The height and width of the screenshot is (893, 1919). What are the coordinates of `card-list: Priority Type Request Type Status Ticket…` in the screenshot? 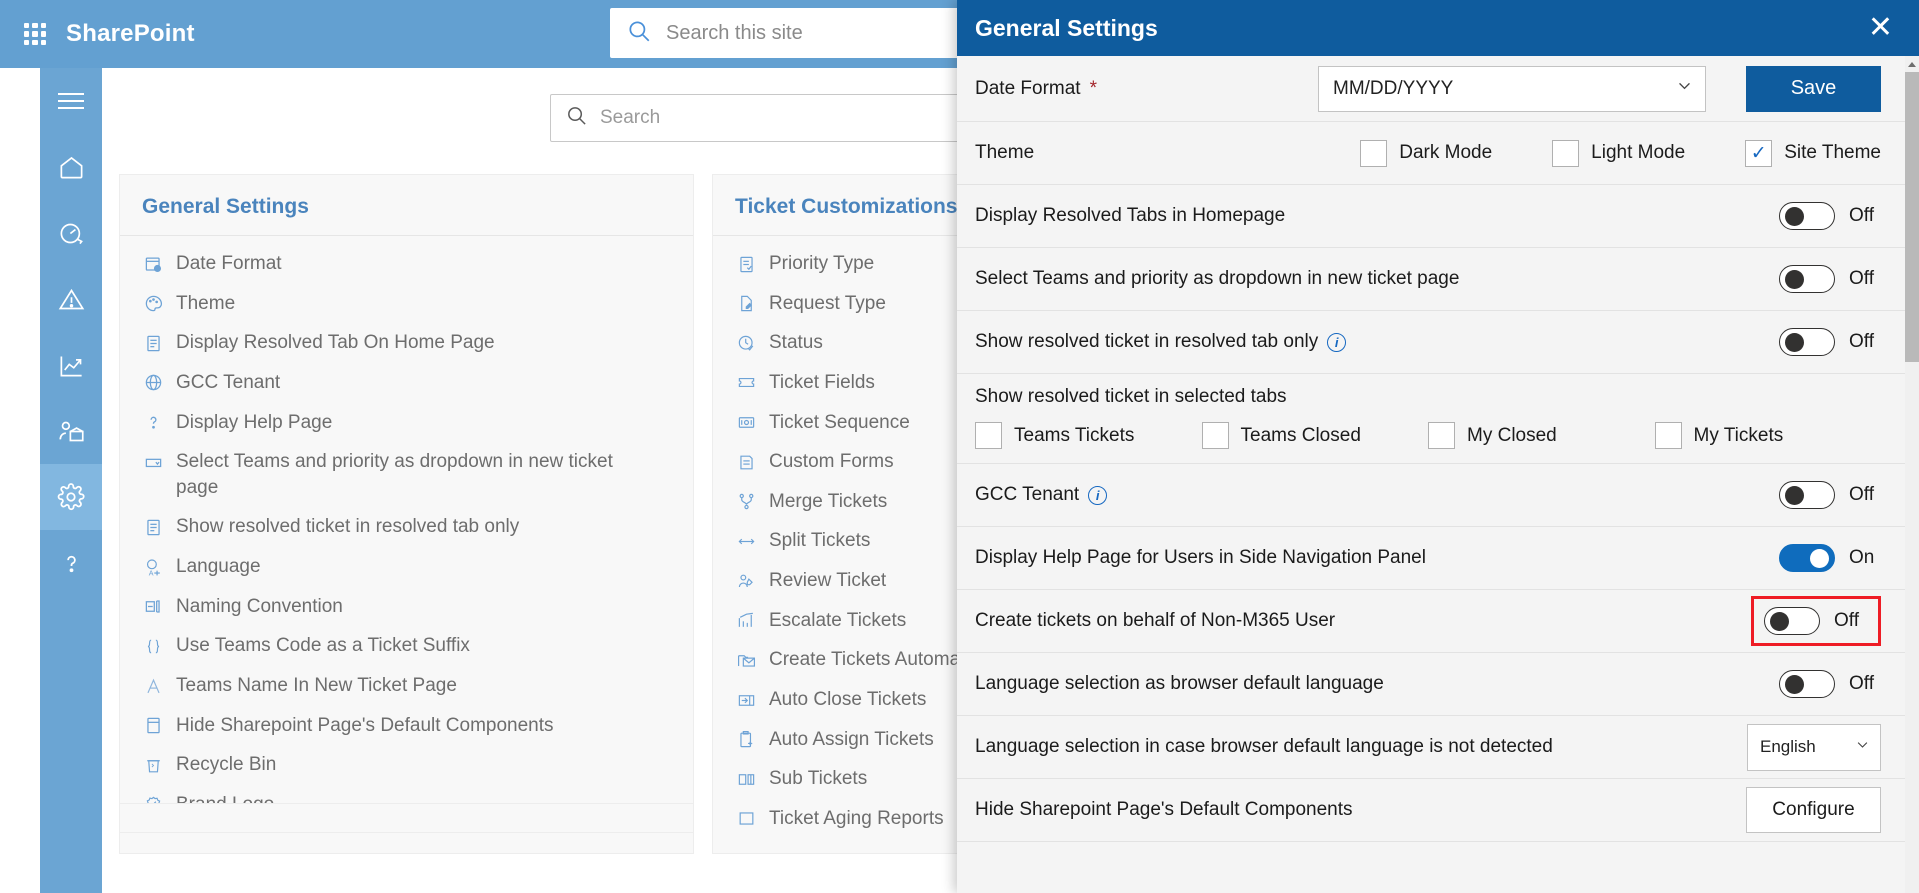 It's located at (860, 544).